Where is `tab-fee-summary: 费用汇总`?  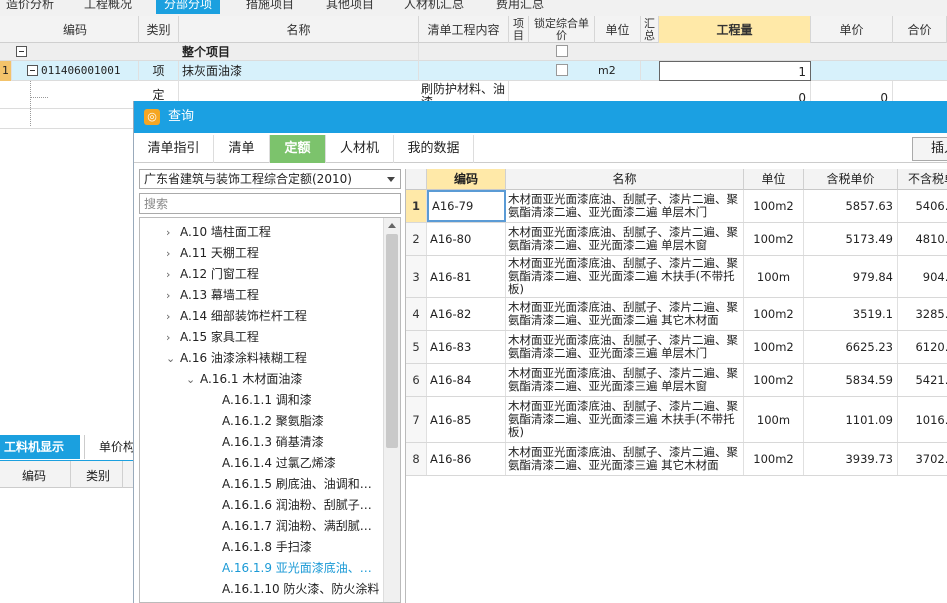 tab-fee-summary: 费用汇总 is located at coordinates (520, 7).